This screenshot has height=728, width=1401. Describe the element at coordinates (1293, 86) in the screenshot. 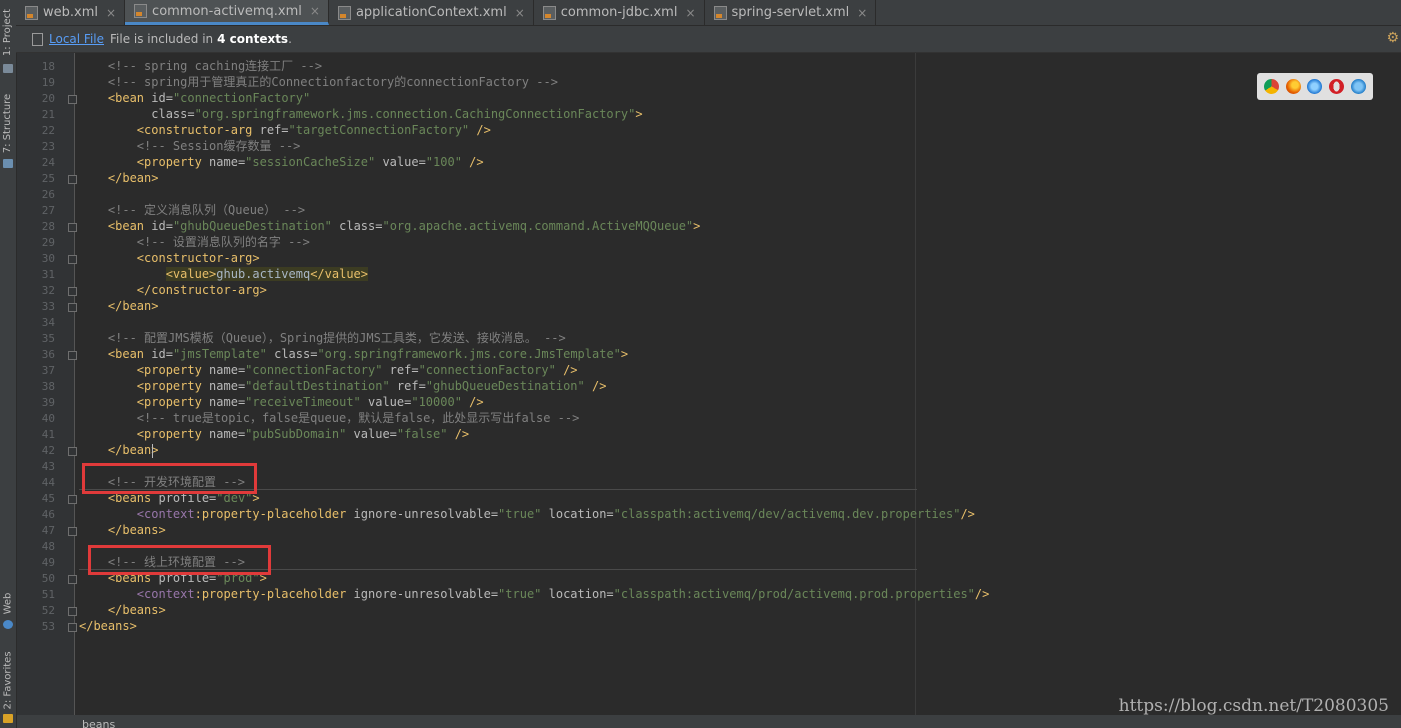

I see `firefox-icon` at that location.